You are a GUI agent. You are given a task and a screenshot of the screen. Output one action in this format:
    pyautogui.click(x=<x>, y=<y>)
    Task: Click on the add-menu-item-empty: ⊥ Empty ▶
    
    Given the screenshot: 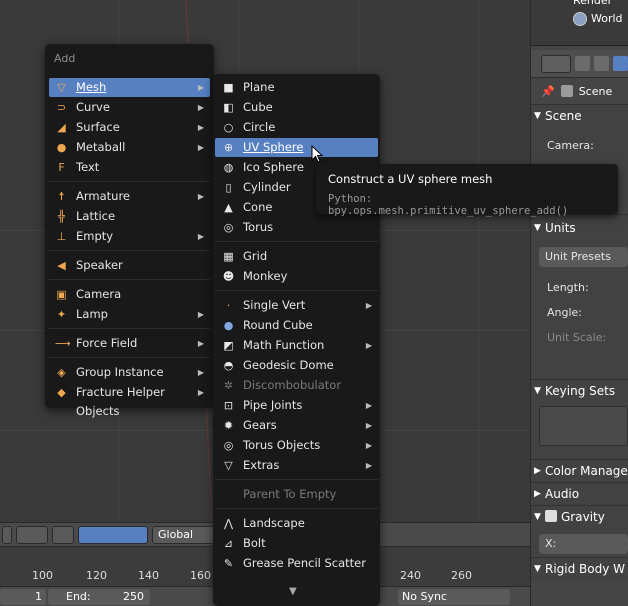 What is the action you would take?
    pyautogui.click(x=129, y=236)
    